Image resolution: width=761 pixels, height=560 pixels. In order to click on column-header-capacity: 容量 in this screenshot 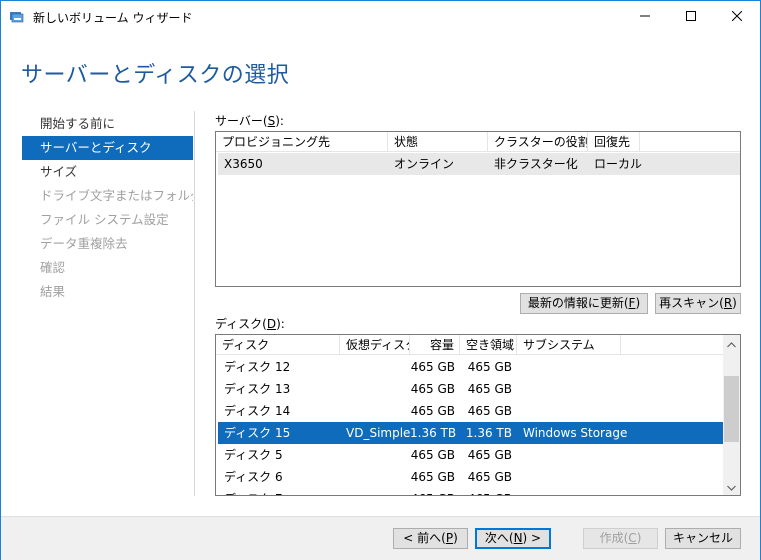, I will do `click(435, 345)`.